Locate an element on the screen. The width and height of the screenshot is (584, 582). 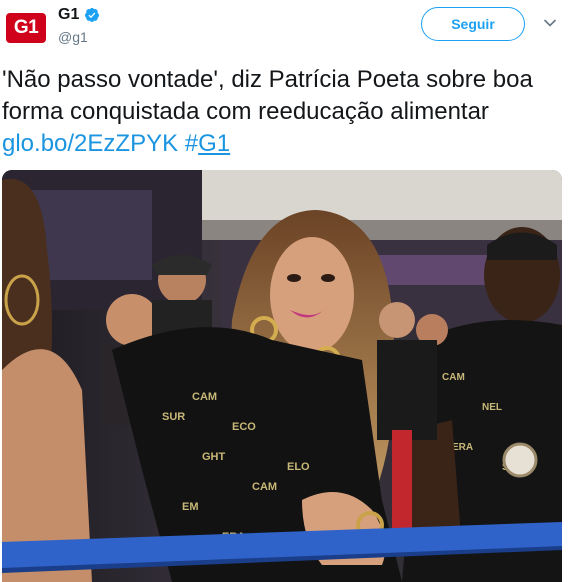
hashtag-symbol: # is located at coordinates (191, 143).